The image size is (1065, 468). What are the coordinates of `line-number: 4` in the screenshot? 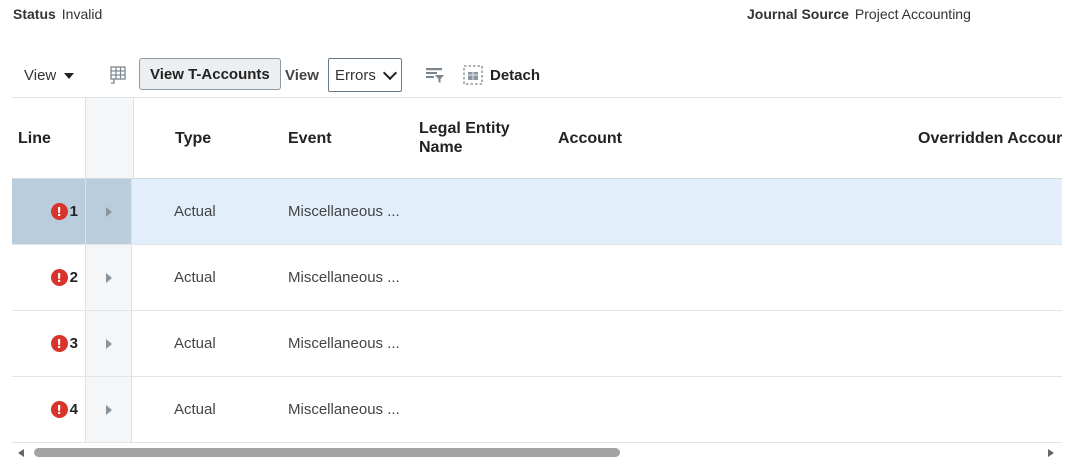 It's located at (73, 409).